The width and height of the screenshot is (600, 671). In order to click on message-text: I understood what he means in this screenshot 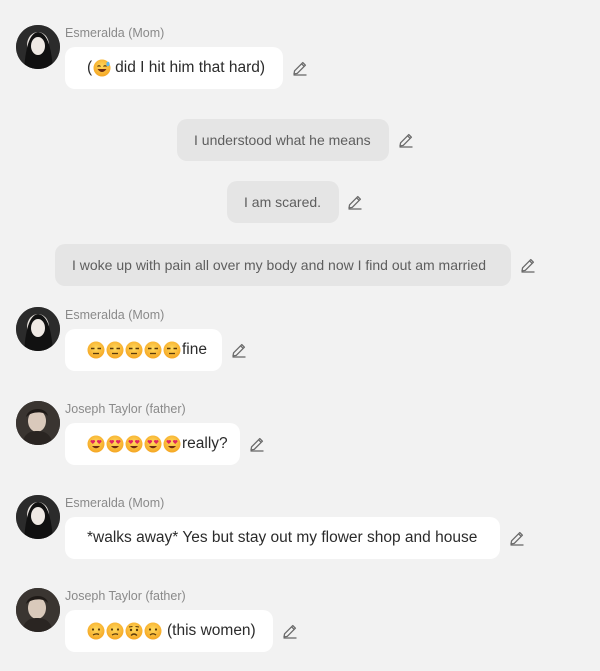, I will do `click(282, 140)`.